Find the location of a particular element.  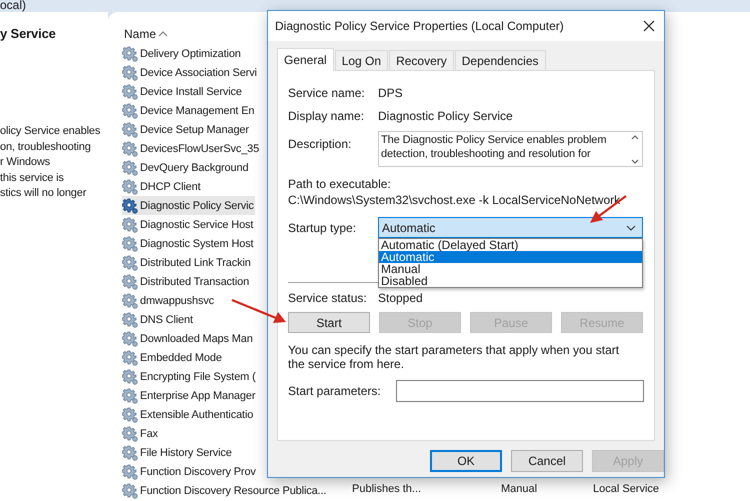

service-row: Device Association Servi is located at coordinates (190, 72).